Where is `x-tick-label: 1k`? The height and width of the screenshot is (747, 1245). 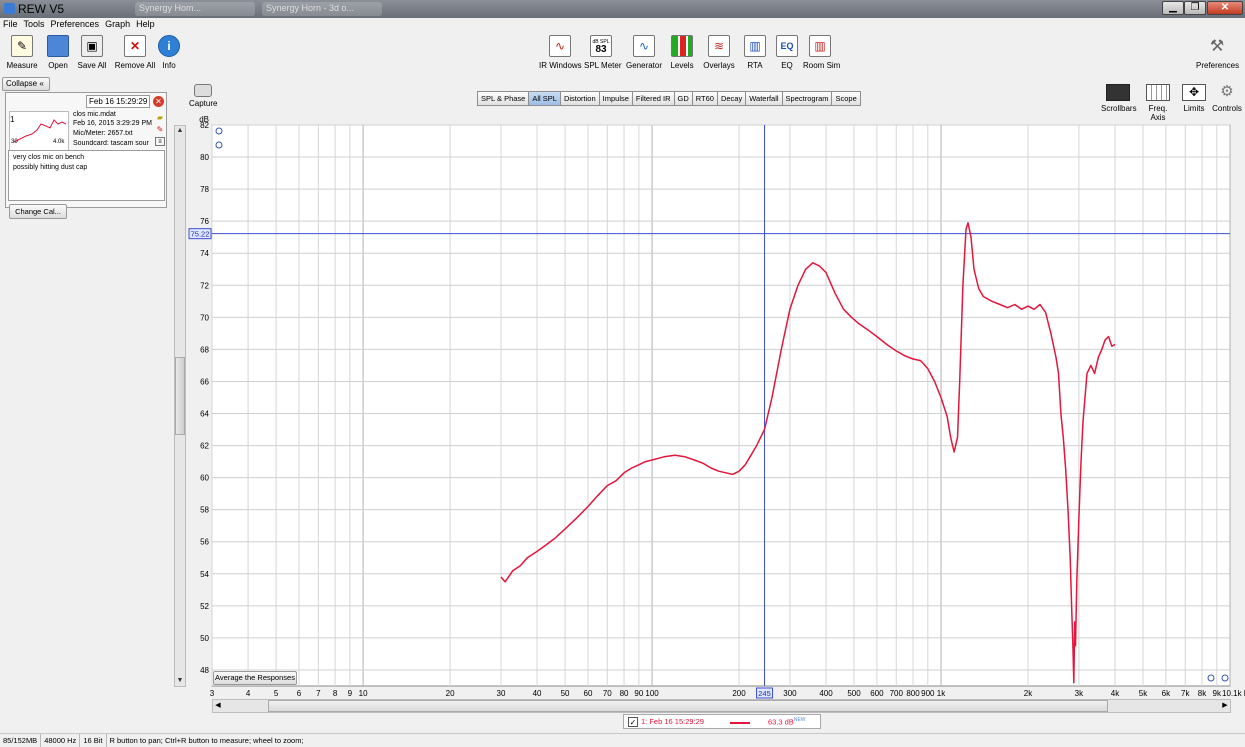 x-tick-label: 1k is located at coordinates (941, 693).